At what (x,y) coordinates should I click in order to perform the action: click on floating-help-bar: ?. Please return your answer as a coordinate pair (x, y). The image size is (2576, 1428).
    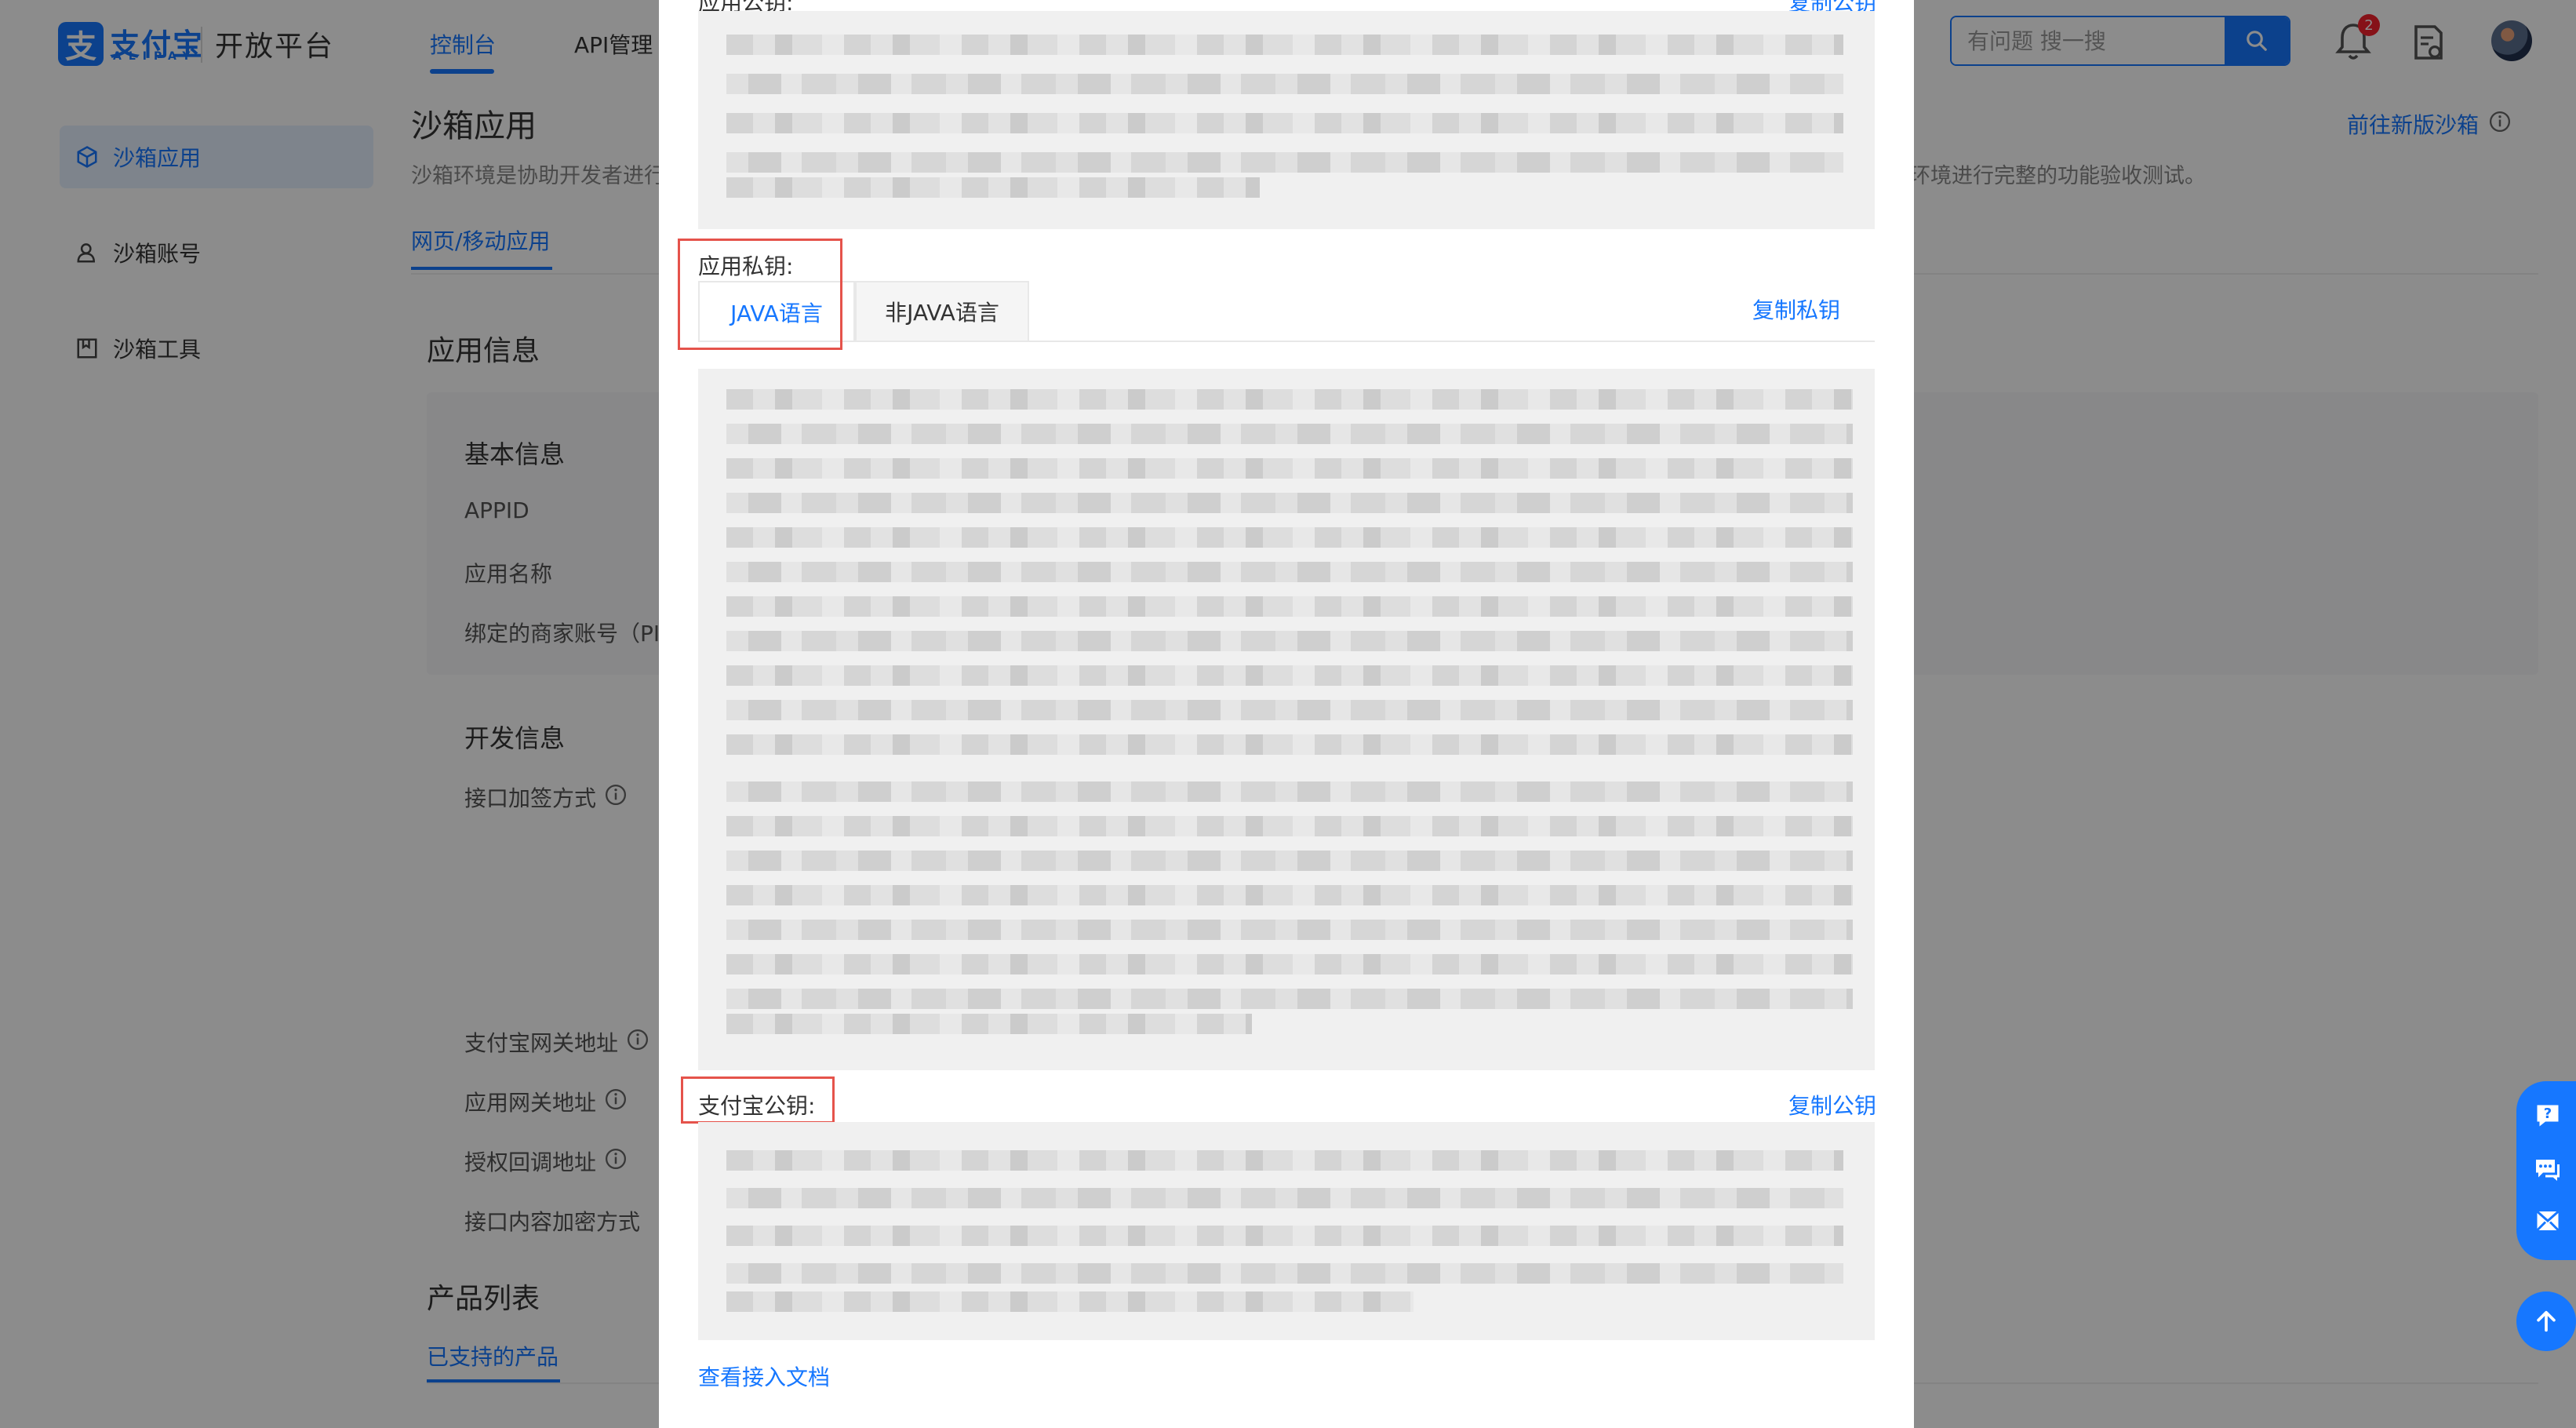
    Looking at the image, I should click on (2546, 1170).